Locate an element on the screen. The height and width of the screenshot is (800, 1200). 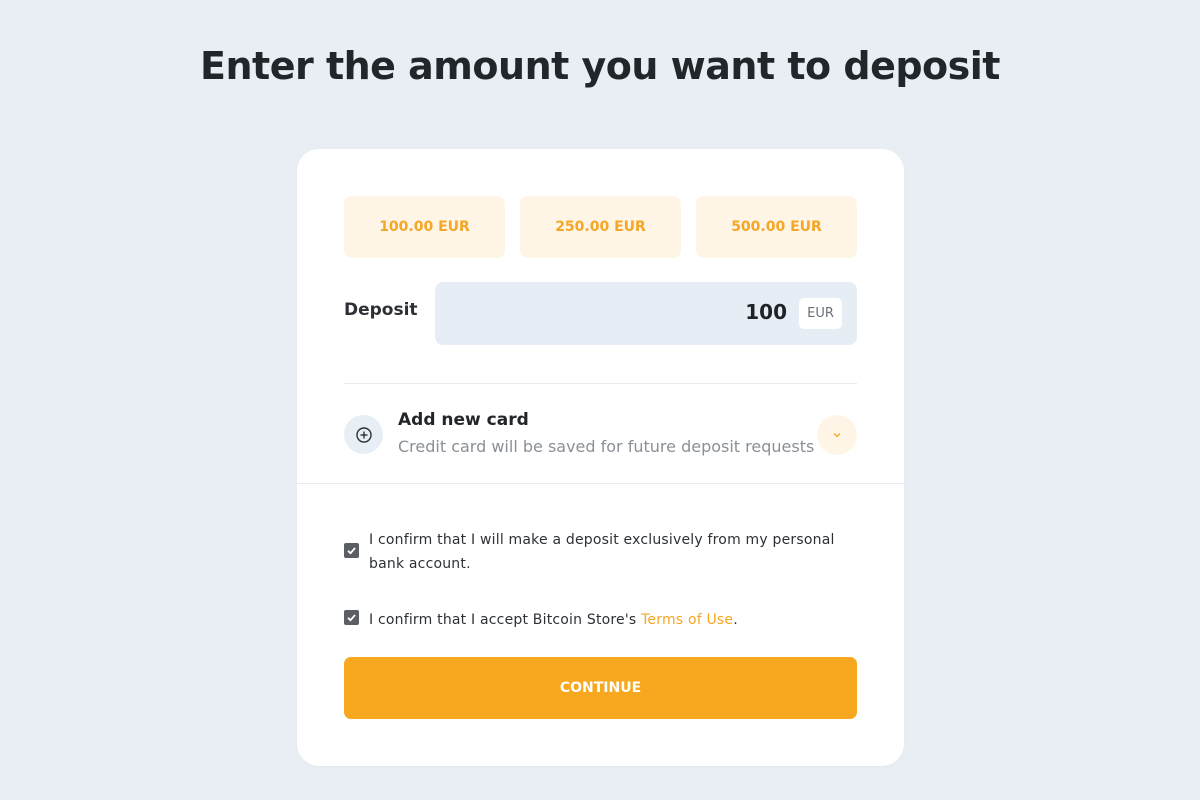
plus-circle-icon is located at coordinates (363, 434).